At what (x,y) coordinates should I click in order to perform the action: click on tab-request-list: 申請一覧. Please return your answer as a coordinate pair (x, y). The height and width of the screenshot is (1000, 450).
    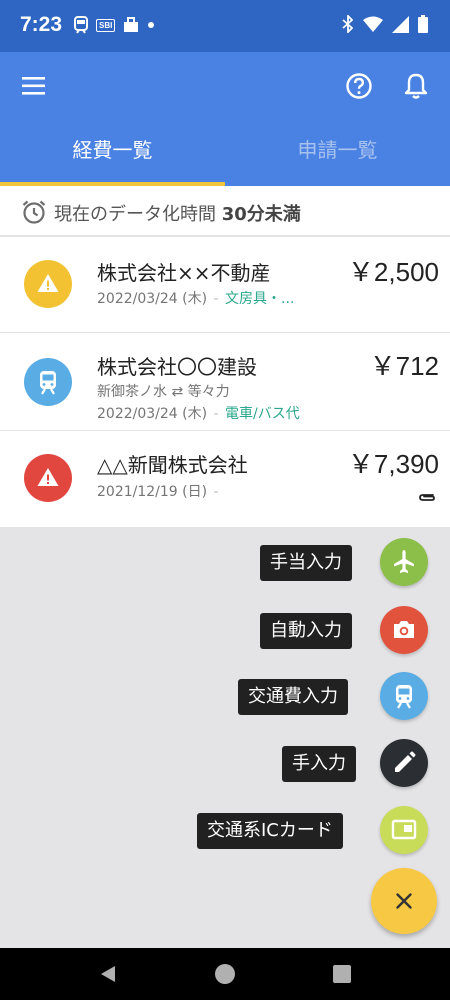
    Looking at the image, I should click on (337, 148).